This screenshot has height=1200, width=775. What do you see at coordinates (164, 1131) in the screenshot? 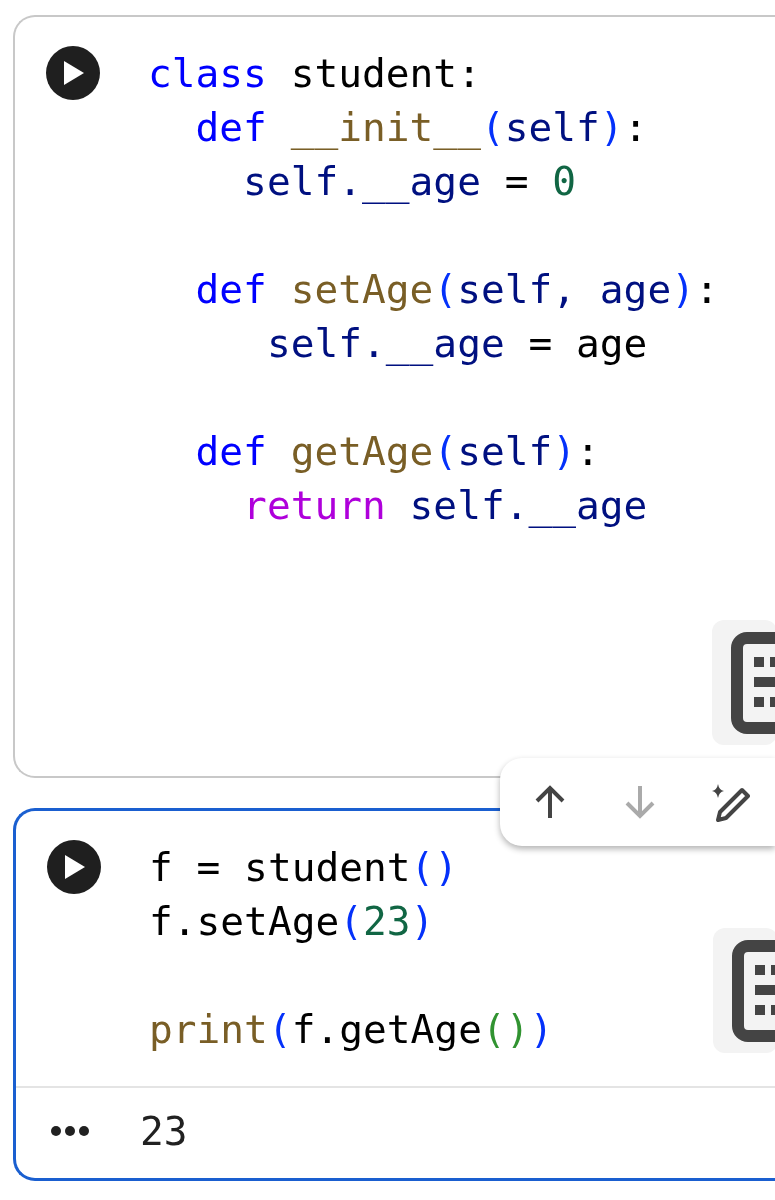
I see `output-text: 23` at bounding box center [164, 1131].